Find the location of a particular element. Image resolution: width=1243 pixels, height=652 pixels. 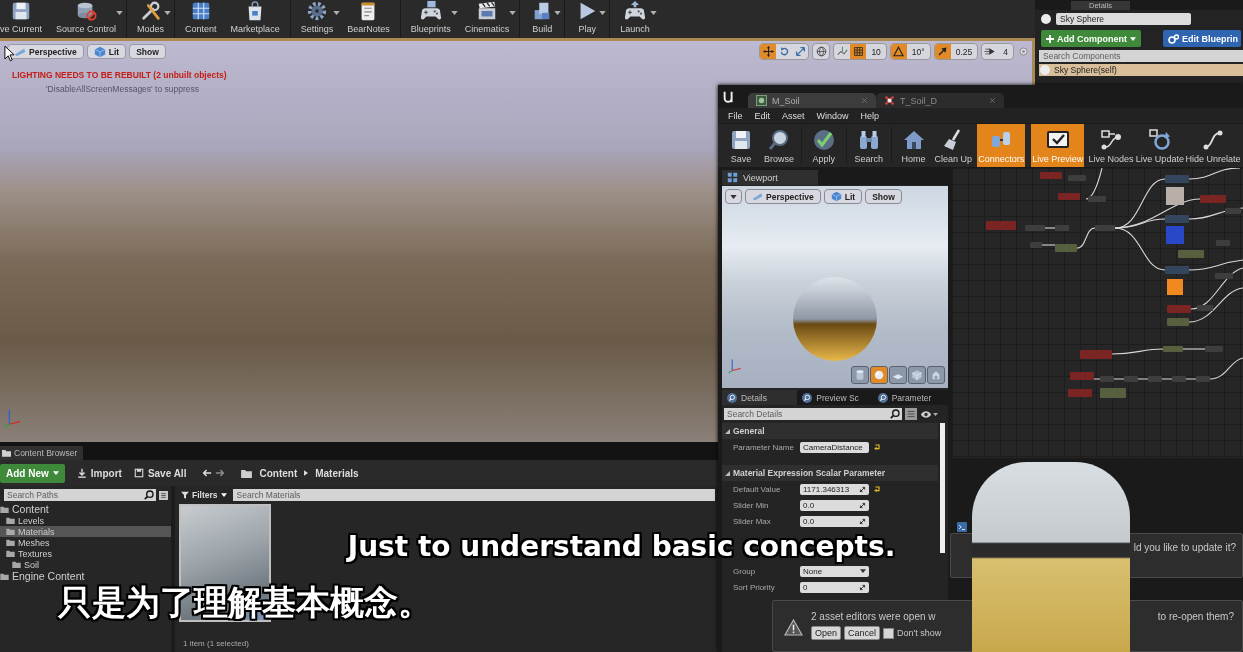

toolbar-button: Content is located at coordinates (201, 19).